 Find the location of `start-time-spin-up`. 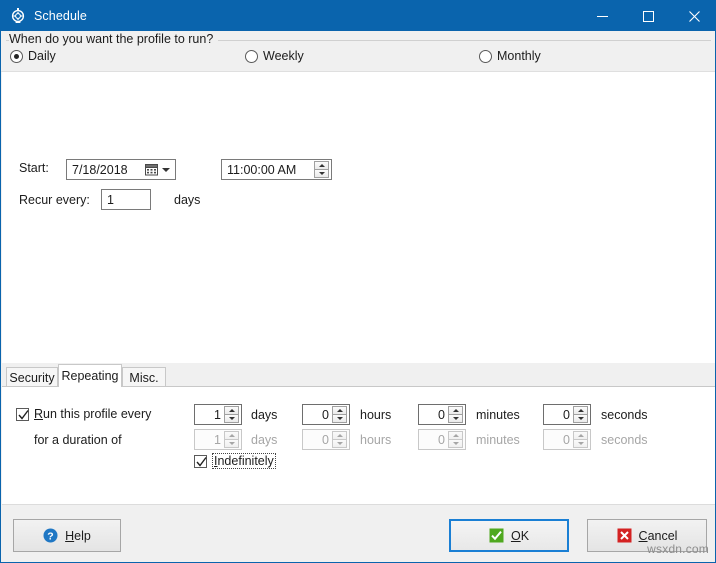

start-time-spin-up is located at coordinates (321, 165).